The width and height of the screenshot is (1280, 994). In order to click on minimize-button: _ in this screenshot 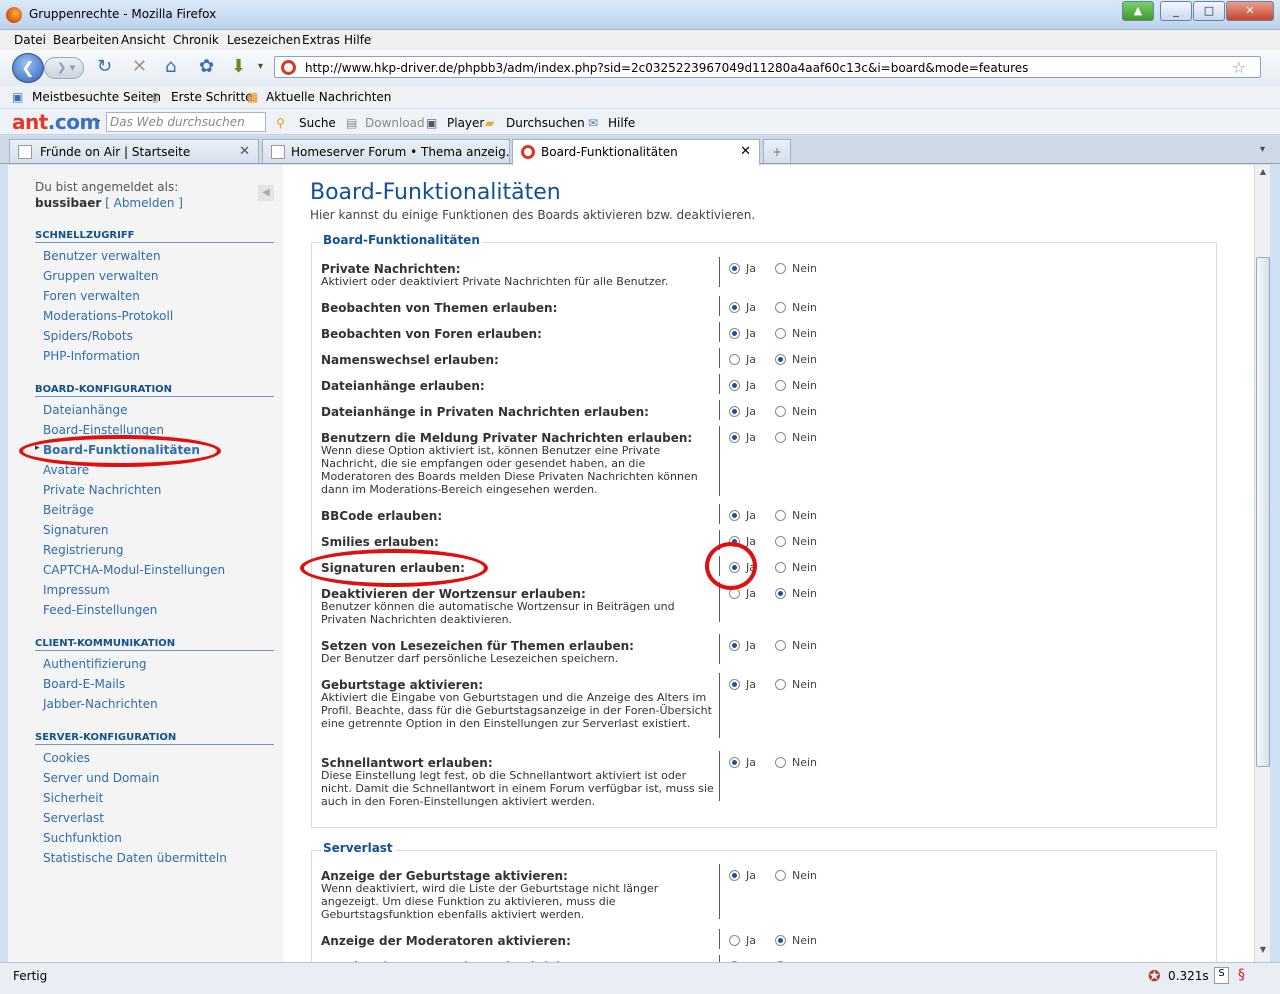, I will do `click(1176, 11)`.